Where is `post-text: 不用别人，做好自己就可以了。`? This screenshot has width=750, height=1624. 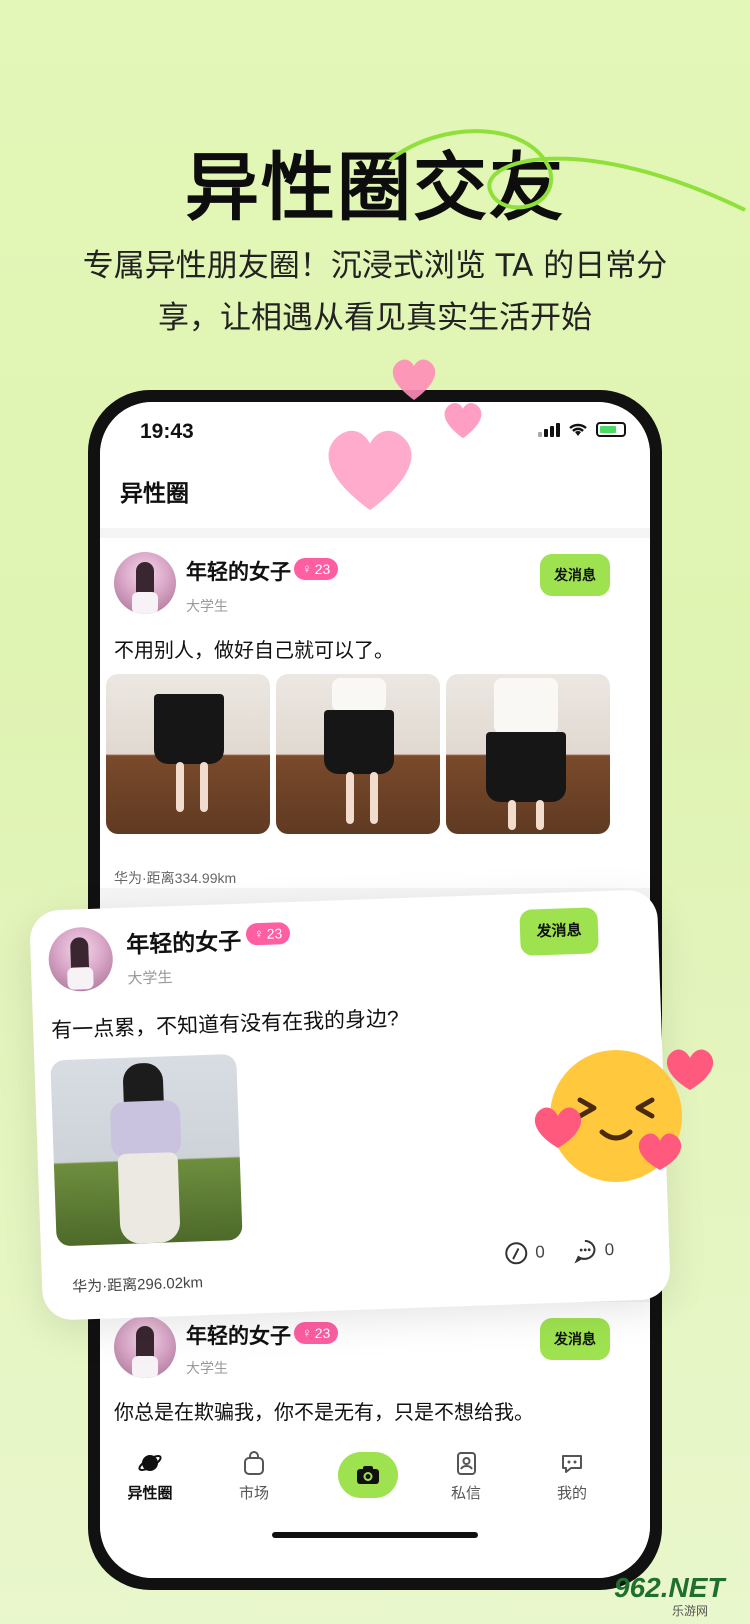 post-text: 不用别人，做好自己就可以了。 is located at coordinates (254, 651).